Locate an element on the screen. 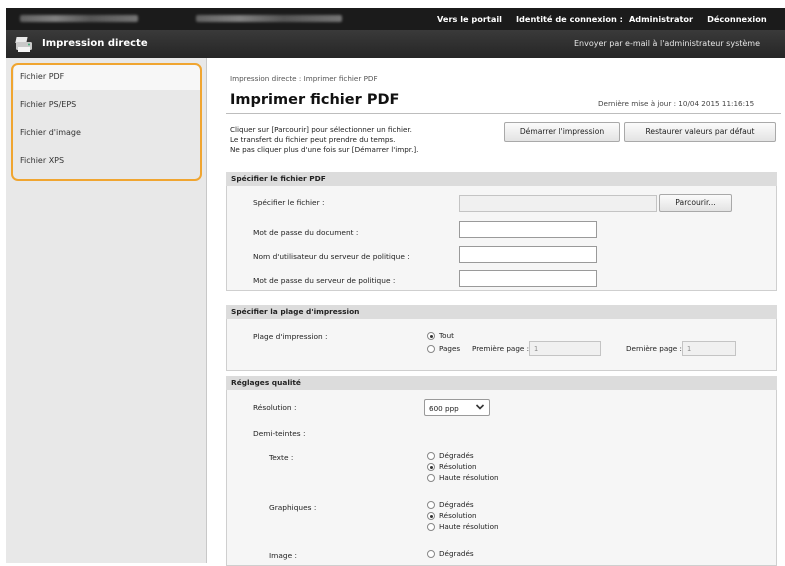 This screenshot has width=785, height=566. first-page-value: 1 is located at coordinates (536, 349).